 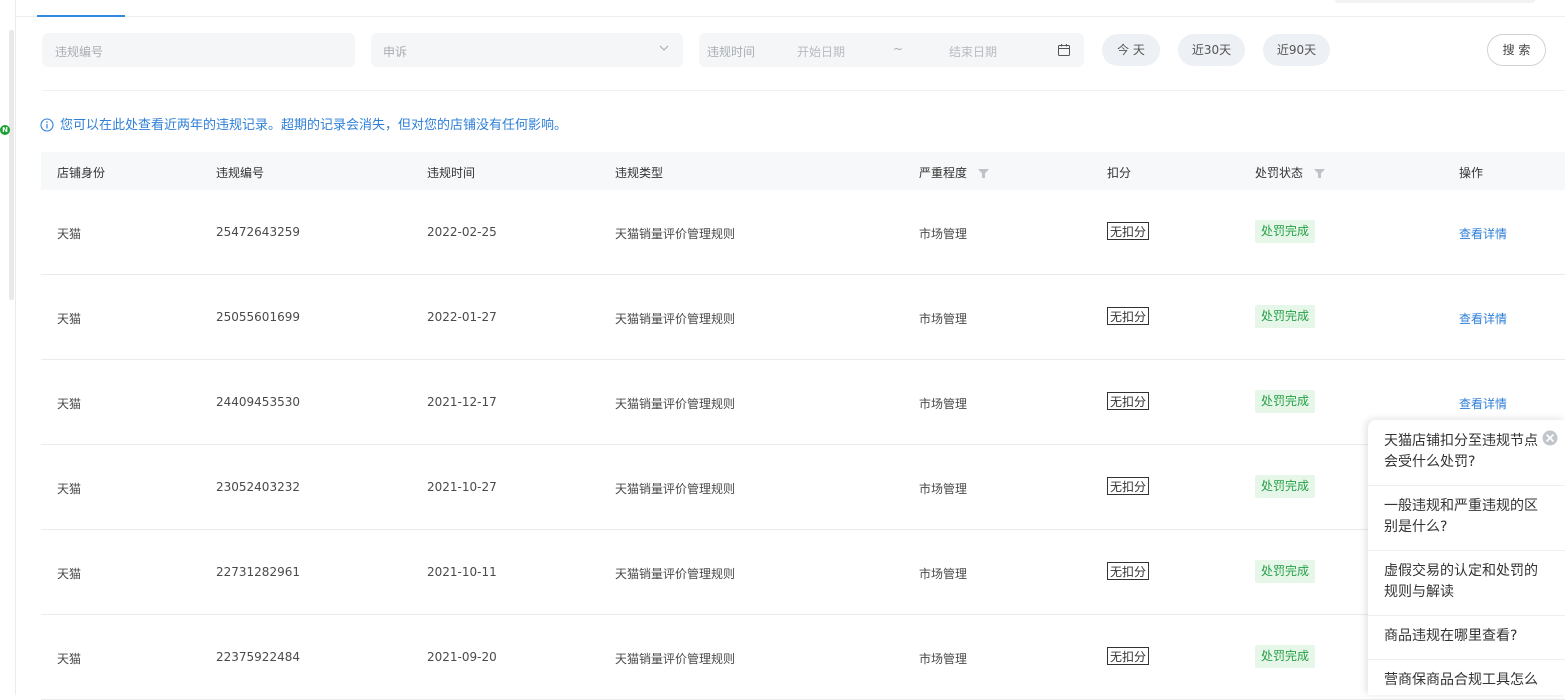 What do you see at coordinates (5, 130) in the screenshot?
I see `new-badge: N` at bounding box center [5, 130].